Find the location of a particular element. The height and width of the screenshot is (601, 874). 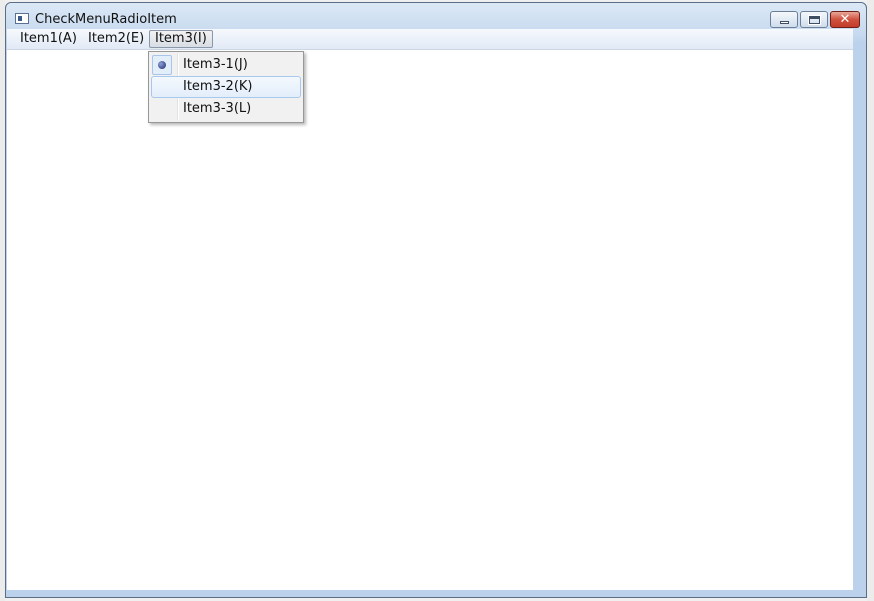

close-icon: ✕ is located at coordinates (845, 19).